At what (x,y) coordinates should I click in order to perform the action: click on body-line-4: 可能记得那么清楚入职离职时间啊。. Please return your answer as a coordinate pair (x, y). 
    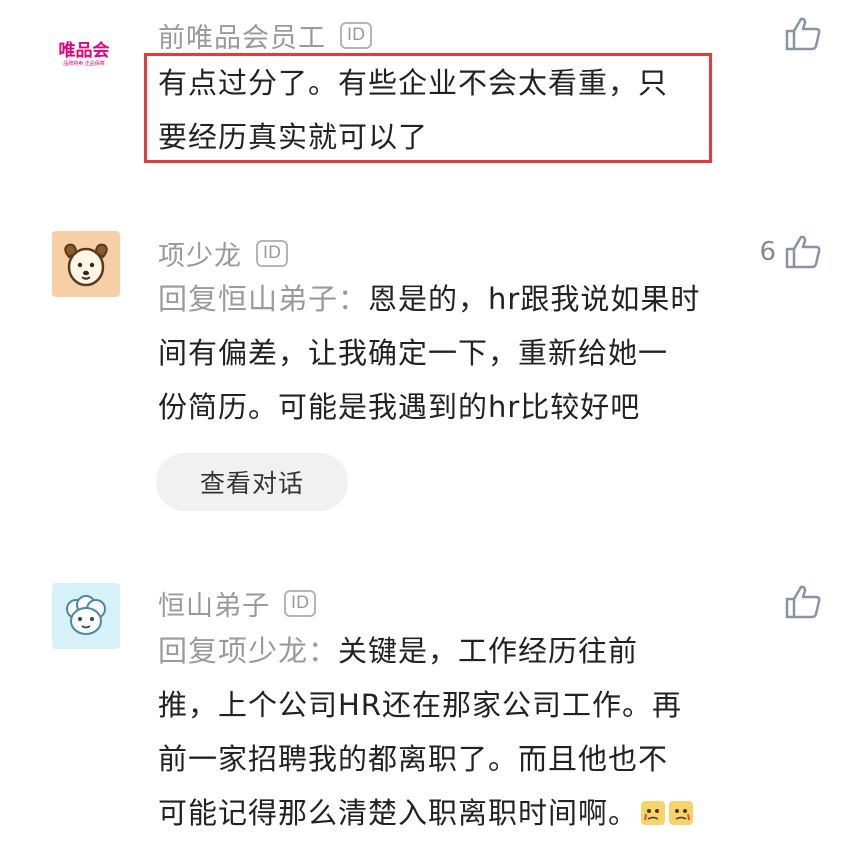
    Looking at the image, I should click on (426, 813).